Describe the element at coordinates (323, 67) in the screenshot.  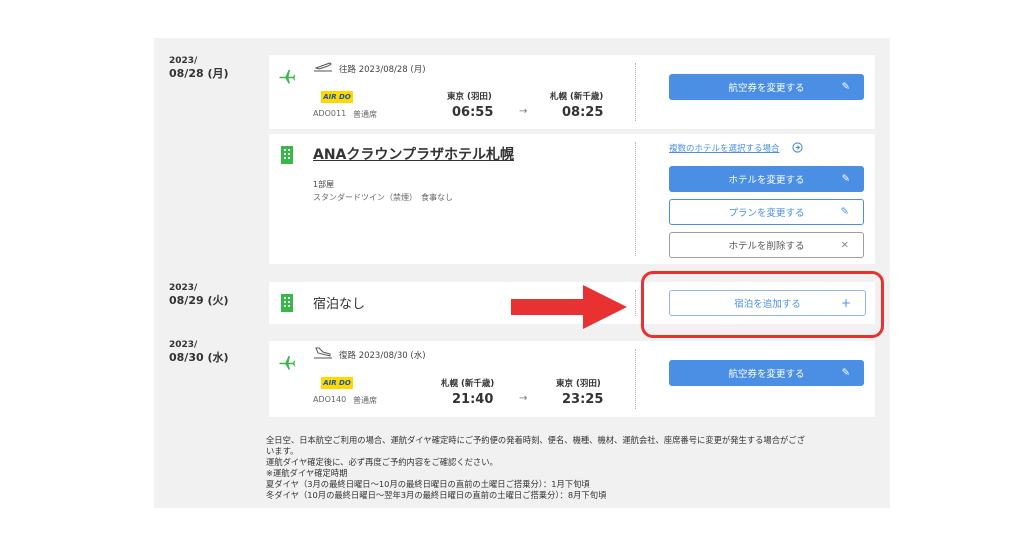
I see `takeoff-icon` at that location.